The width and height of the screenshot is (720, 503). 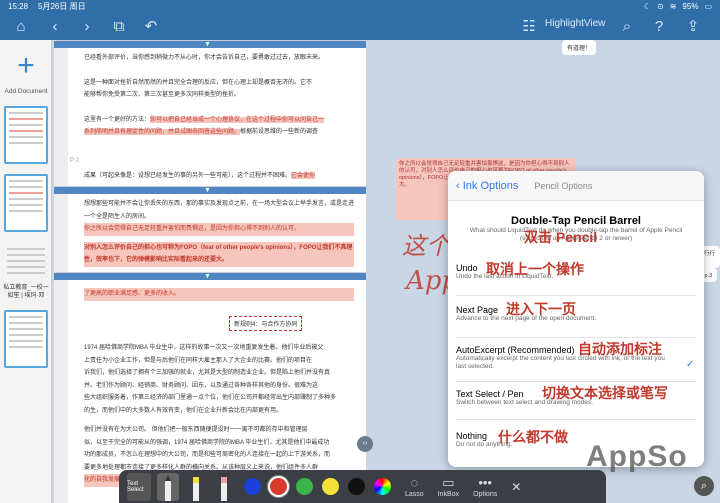 I want to click on page-marker: P 2, so click(x=74, y=161).